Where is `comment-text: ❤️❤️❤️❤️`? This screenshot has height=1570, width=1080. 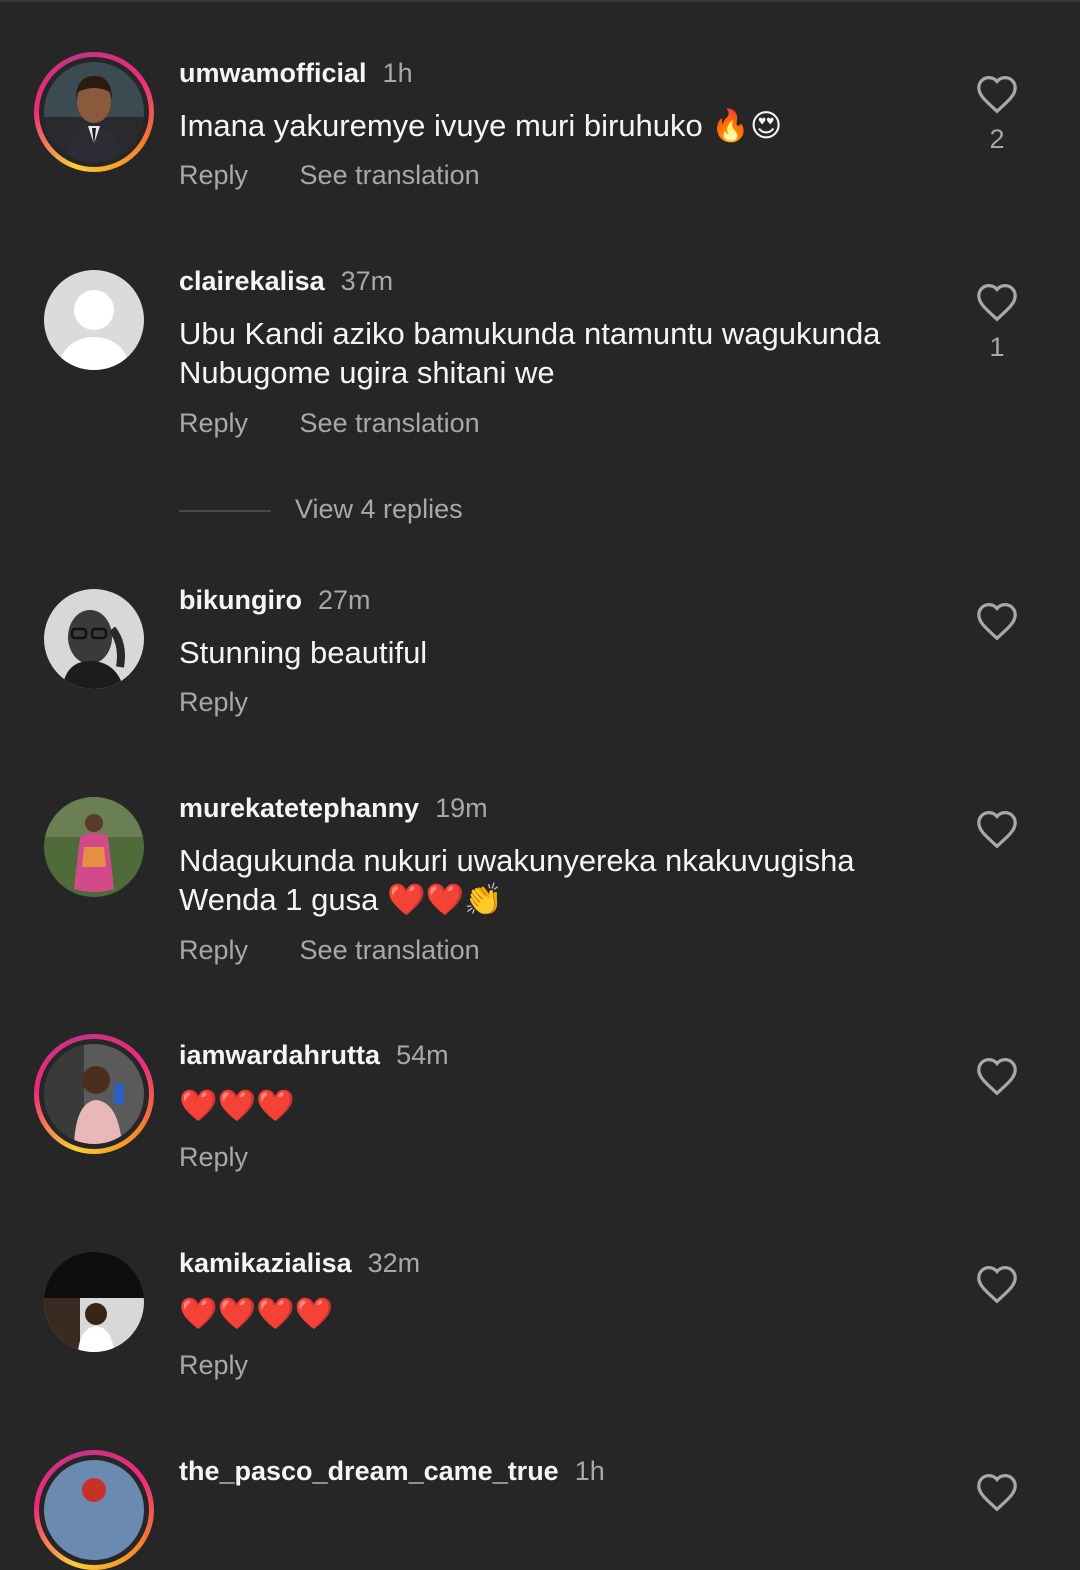
comment-text: ❤️❤️❤️❤️ is located at coordinates (256, 1313).